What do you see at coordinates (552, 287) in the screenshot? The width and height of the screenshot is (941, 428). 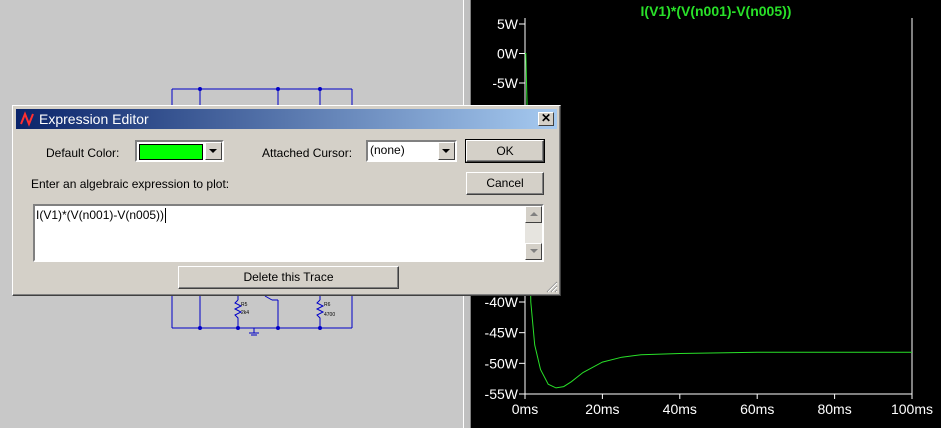 I see `resize-grip-icon` at bounding box center [552, 287].